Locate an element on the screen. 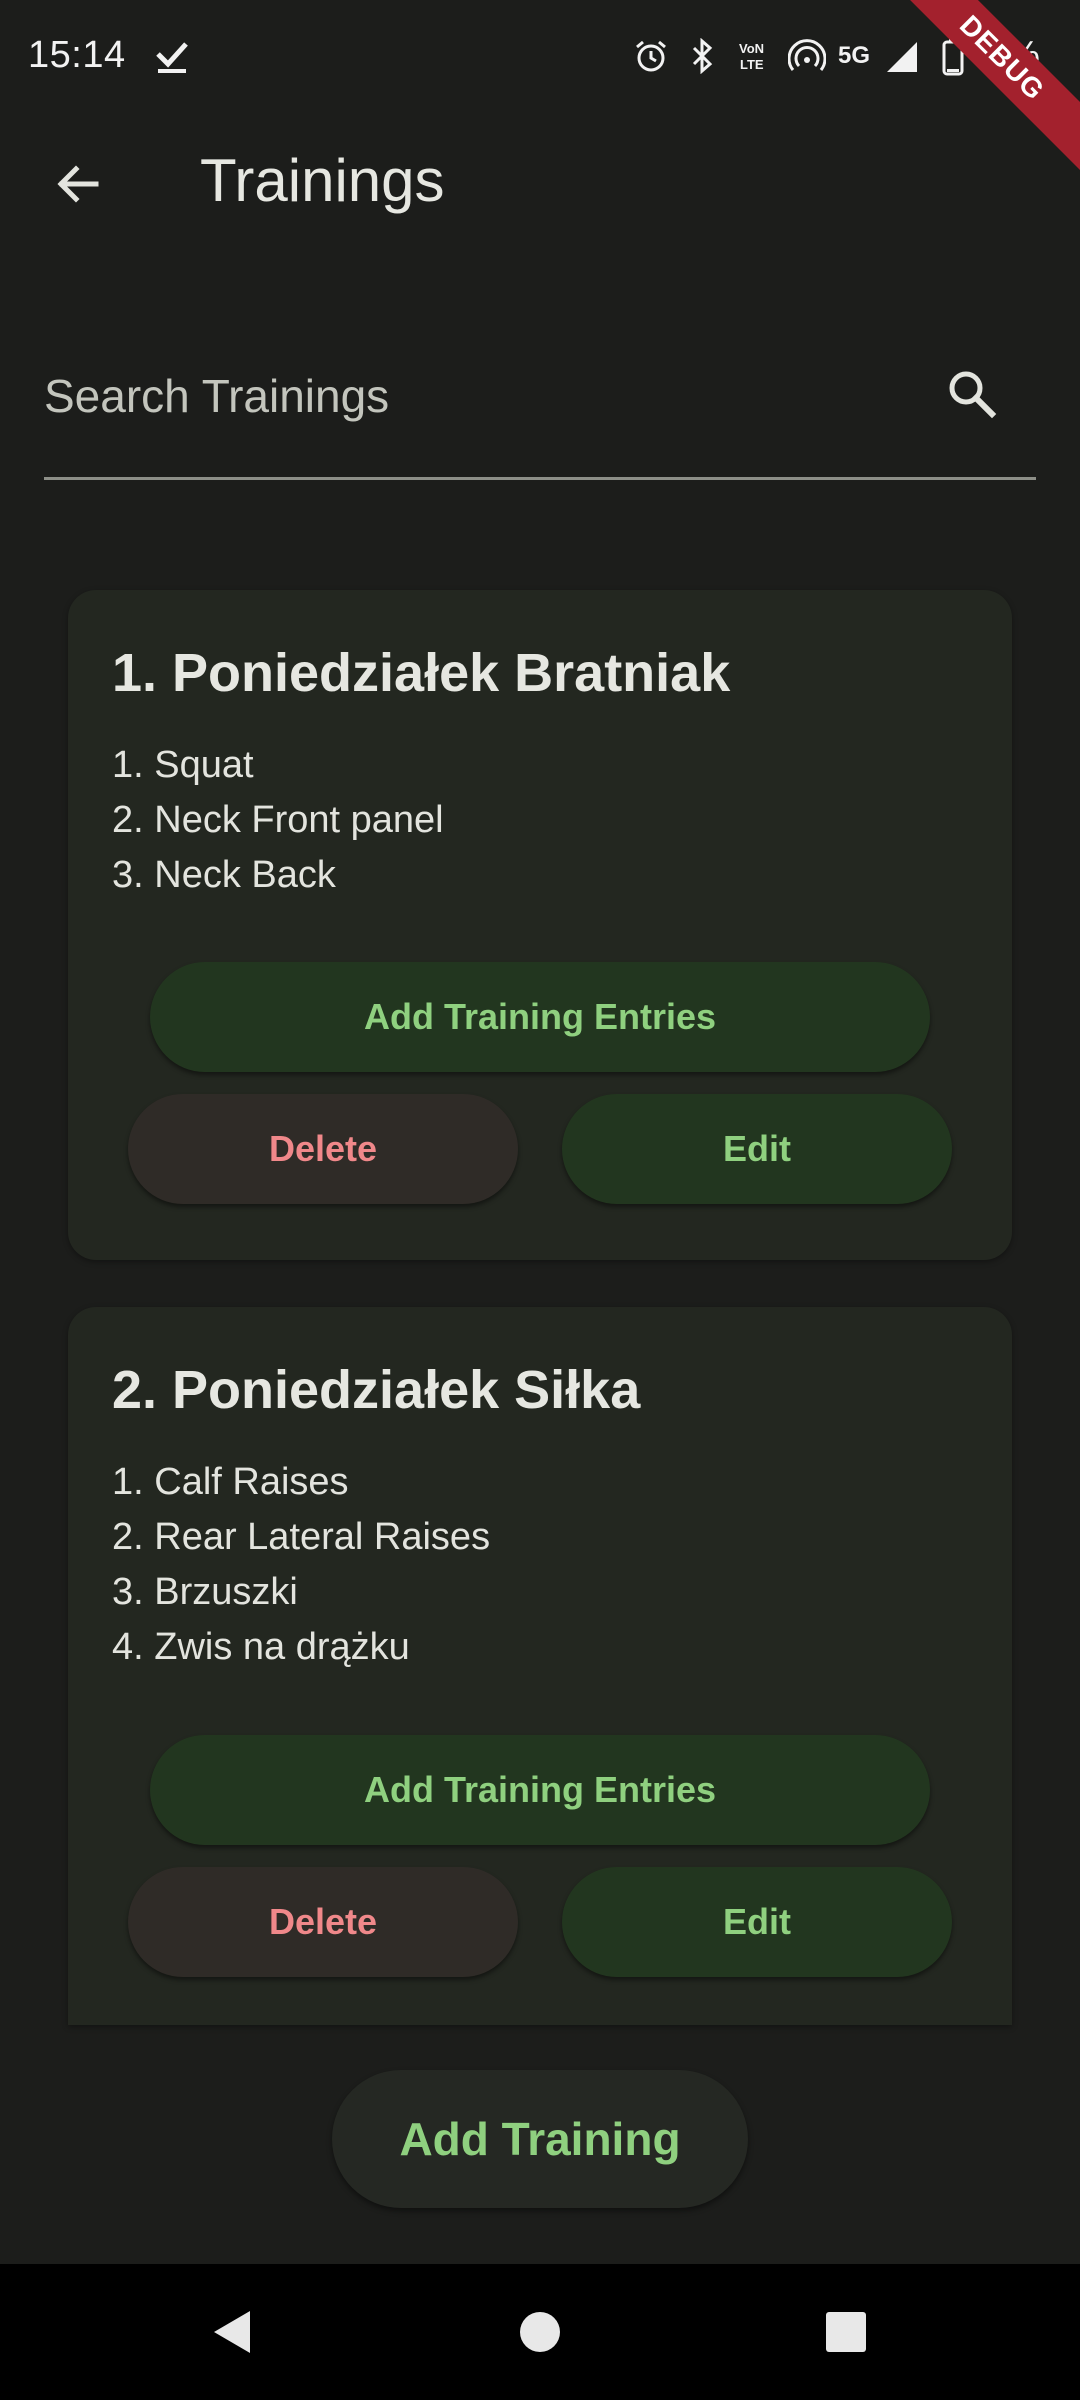 Image resolution: width=1080 pixels, height=2400 pixels. search-icon is located at coordinates (972, 394).